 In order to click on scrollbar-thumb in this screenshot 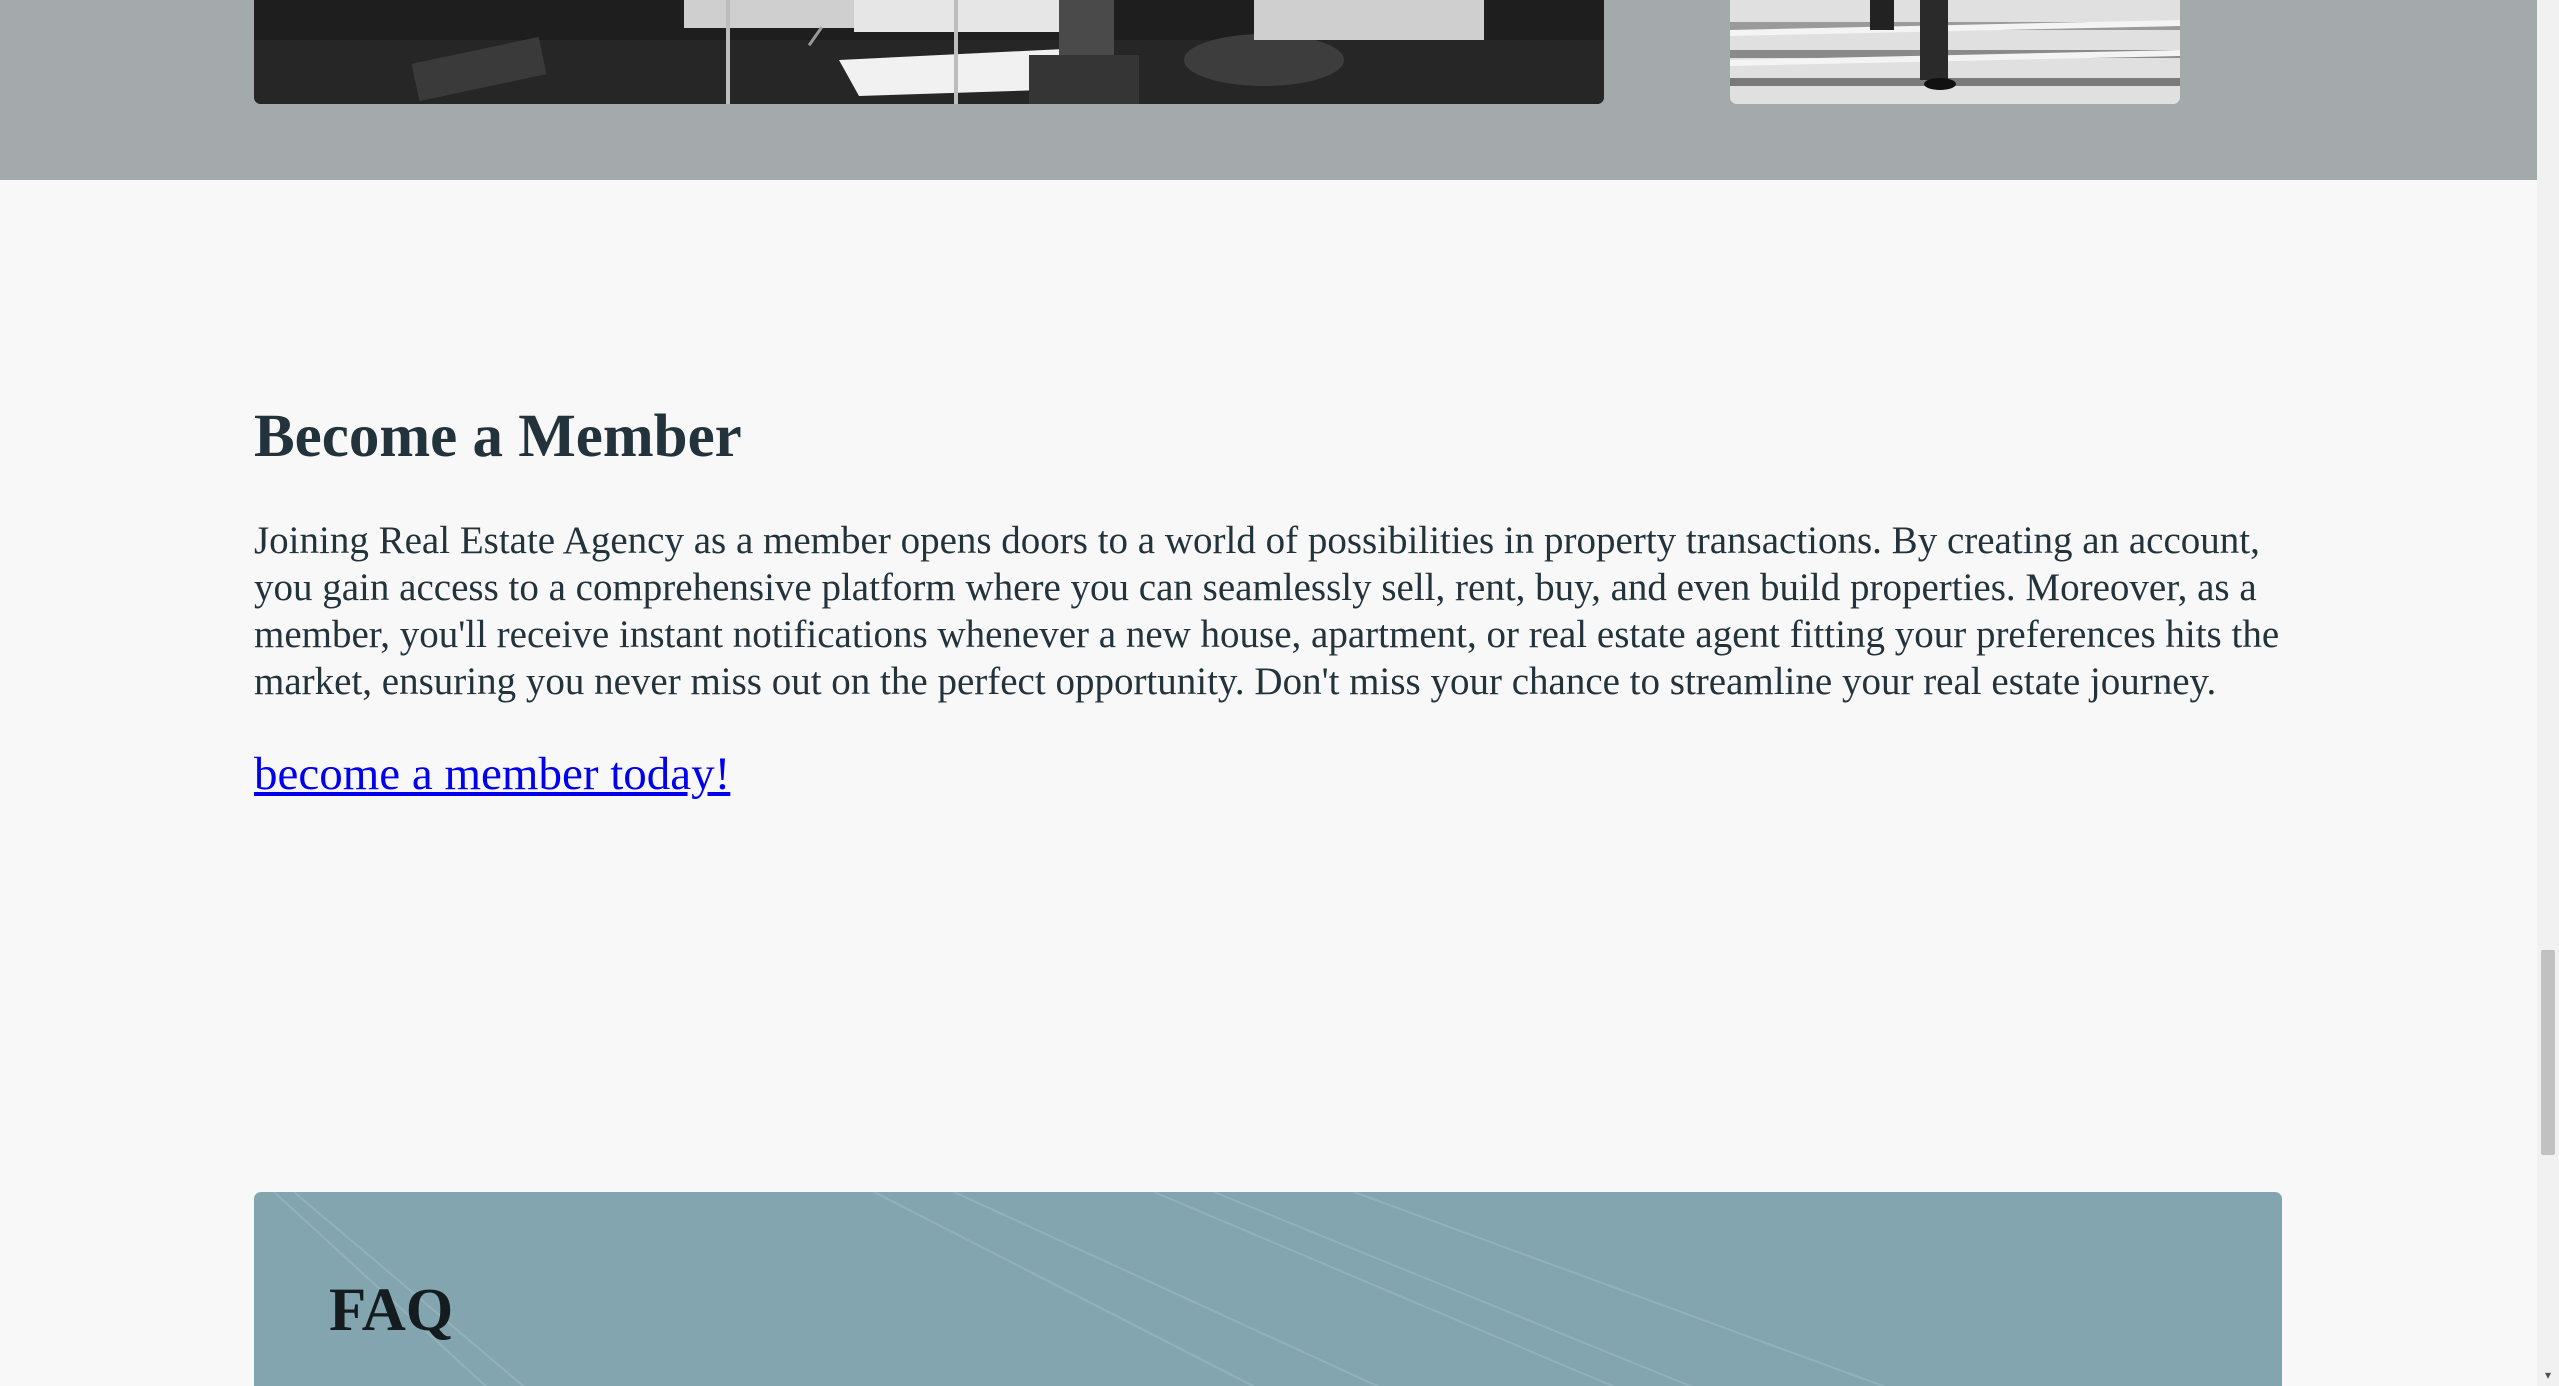, I will do `click(2548, 1052)`.